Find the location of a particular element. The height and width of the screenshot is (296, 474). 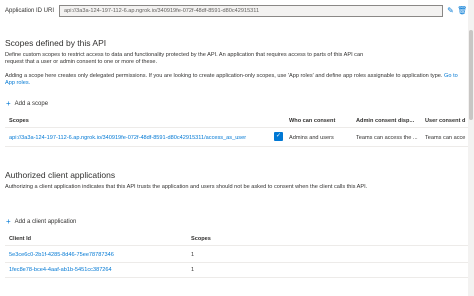

client-scopes-col-header: Scopes is located at coordinates (201, 239).